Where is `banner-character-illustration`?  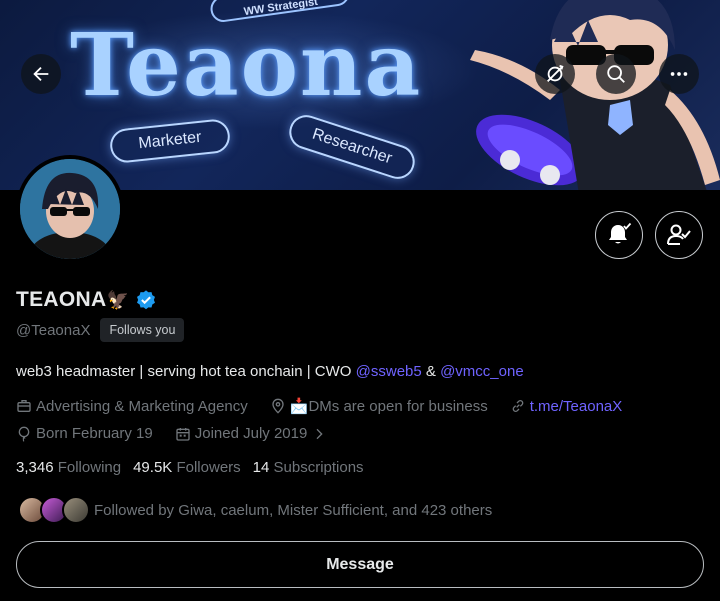 banner-character-illustration is located at coordinates (595, 95).